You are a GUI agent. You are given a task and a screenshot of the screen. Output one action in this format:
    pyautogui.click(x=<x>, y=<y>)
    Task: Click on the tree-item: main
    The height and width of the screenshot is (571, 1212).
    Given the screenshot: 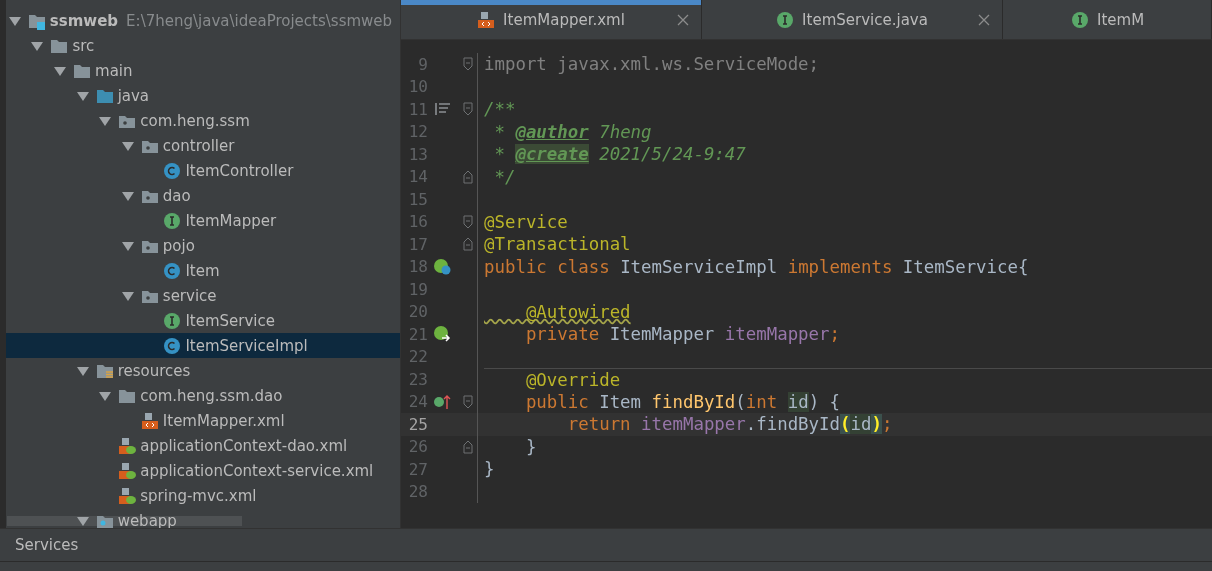 What is the action you would take?
    pyautogui.click(x=202, y=70)
    